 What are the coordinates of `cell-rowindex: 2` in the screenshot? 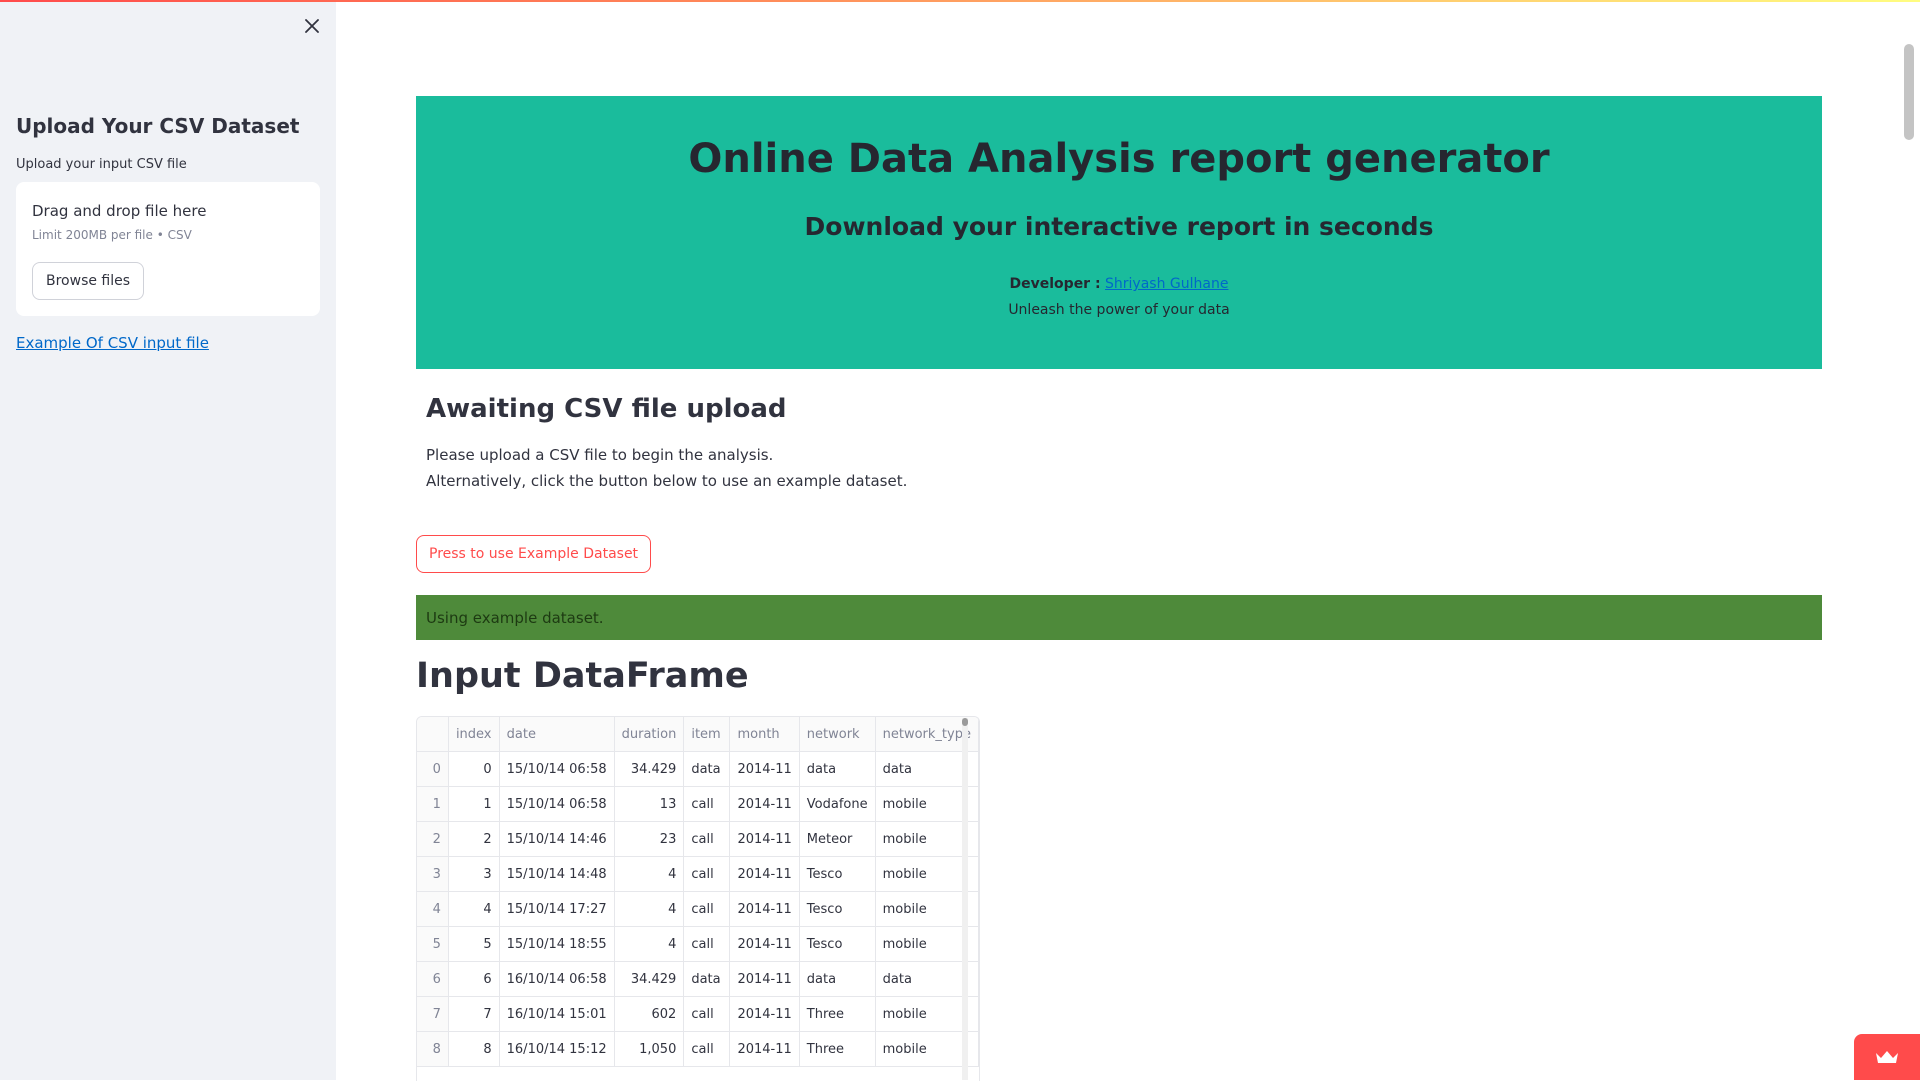 It's located at (433, 839).